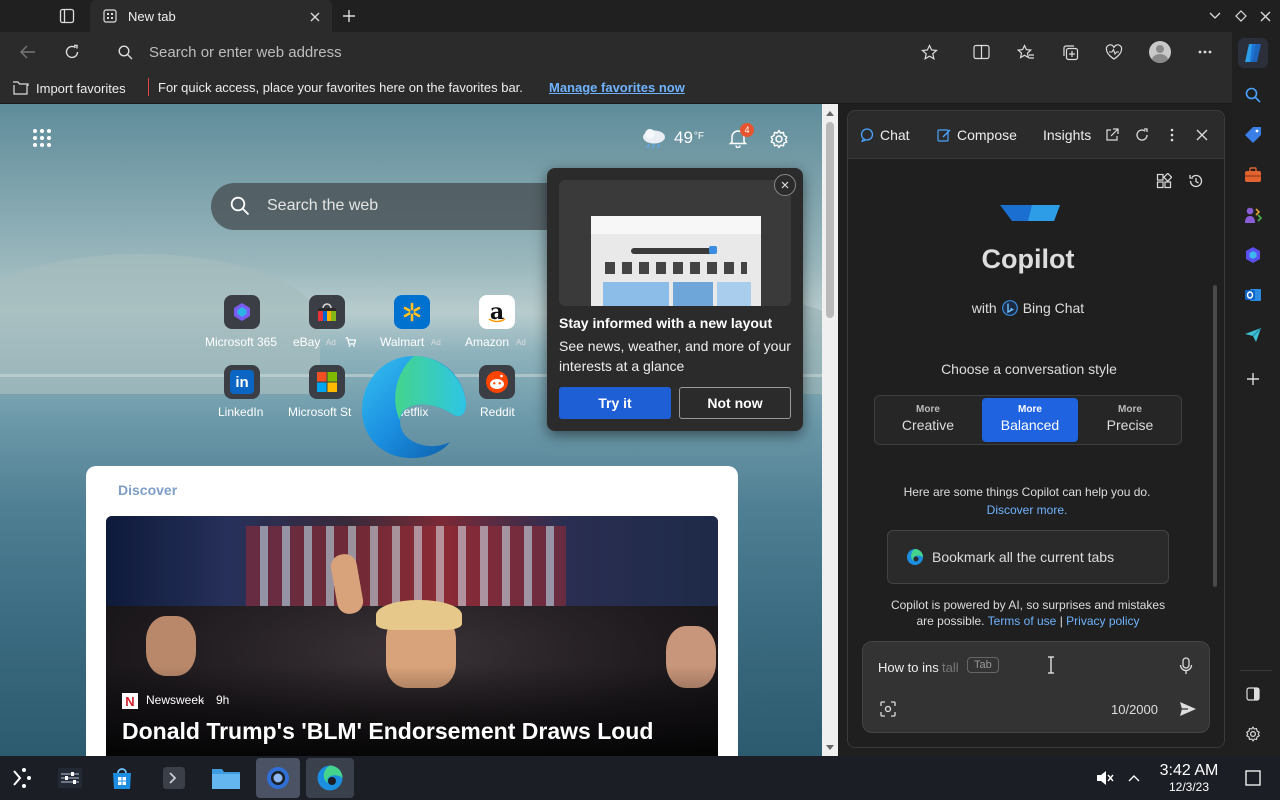  Describe the element at coordinates (1196, 181) in the screenshot. I see `history-icon` at that location.